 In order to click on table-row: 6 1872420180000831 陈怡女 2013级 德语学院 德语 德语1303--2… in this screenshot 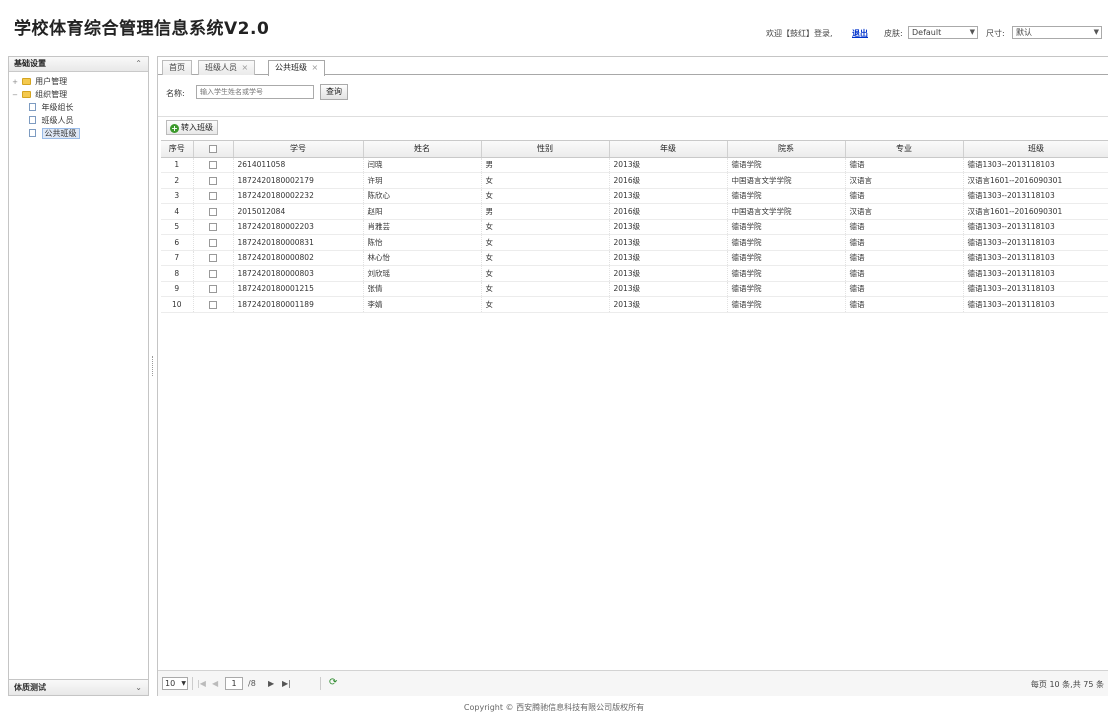, I will do `click(634, 242)`.